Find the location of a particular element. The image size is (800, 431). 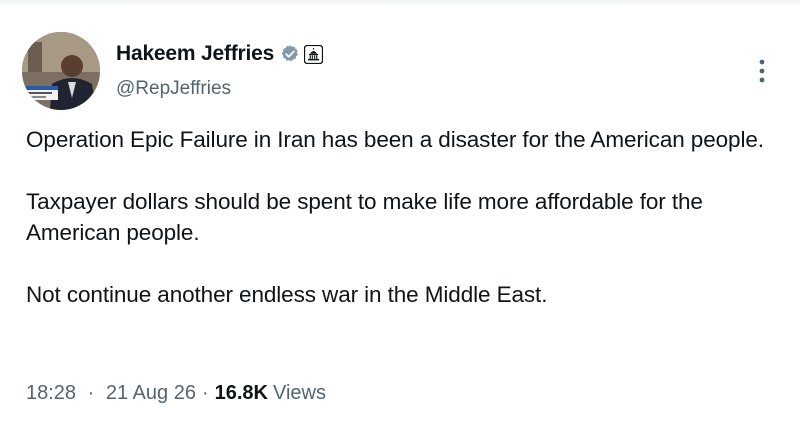

more-options-button is located at coordinates (762, 71).